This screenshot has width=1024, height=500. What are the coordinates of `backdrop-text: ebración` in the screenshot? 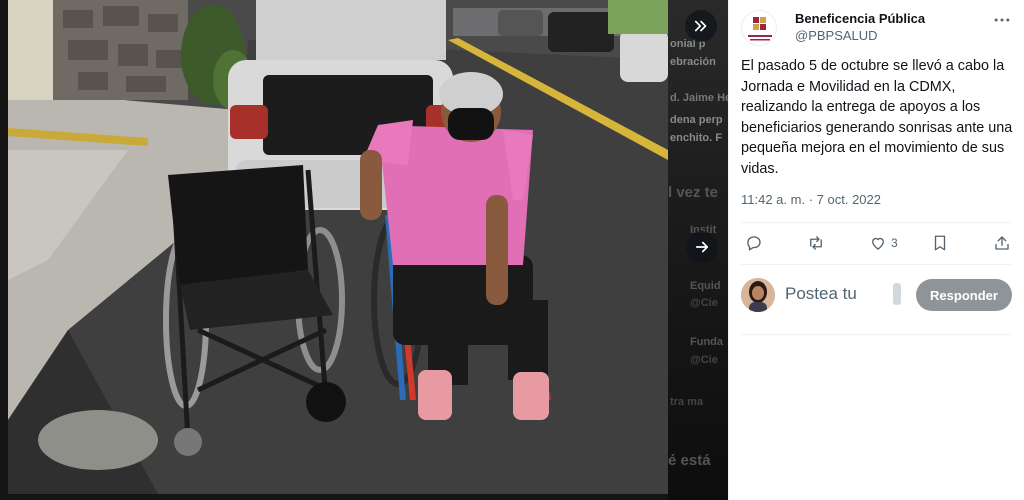 It's located at (693, 62).